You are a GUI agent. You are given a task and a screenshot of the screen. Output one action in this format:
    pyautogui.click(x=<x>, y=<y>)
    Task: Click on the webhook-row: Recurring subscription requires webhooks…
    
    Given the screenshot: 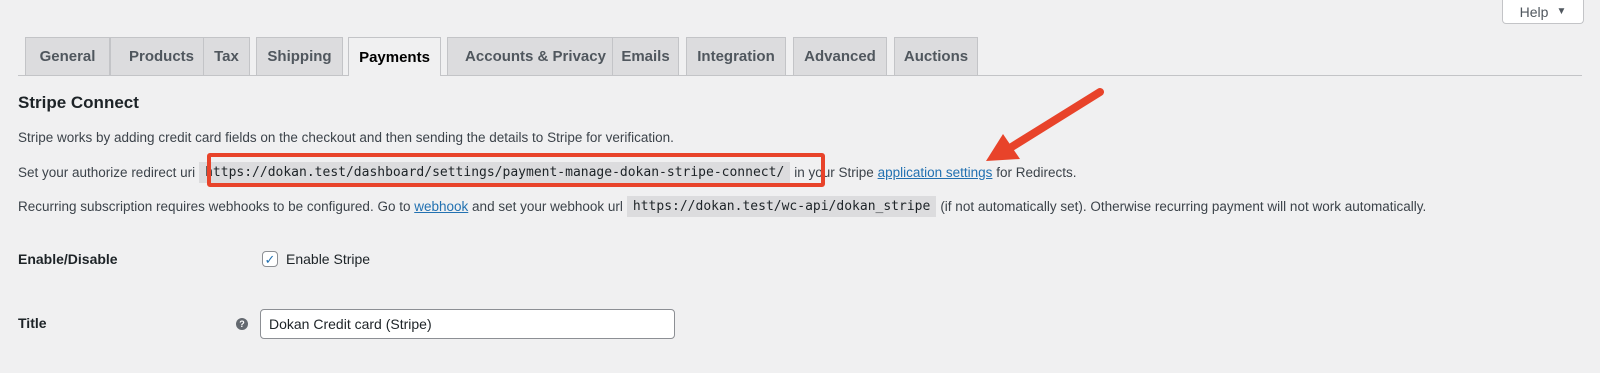 What is the action you would take?
    pyautogui.click(x=722, y=206)
    